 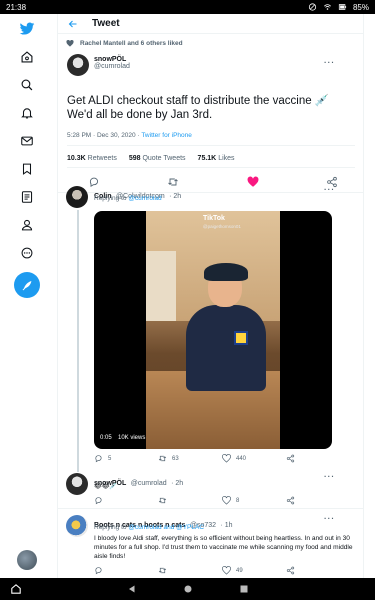 I want to click on video-frame-person, so click(x=226, y=327).